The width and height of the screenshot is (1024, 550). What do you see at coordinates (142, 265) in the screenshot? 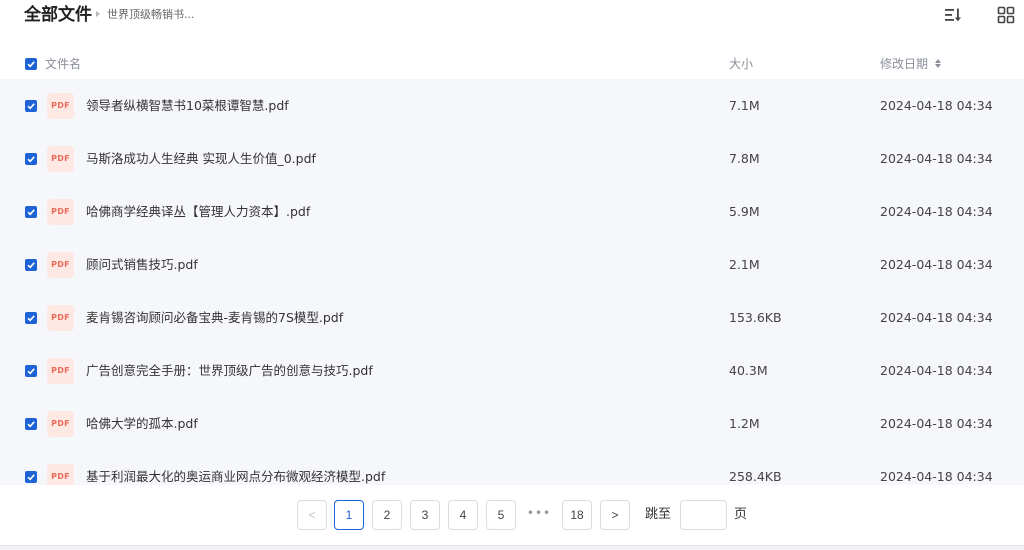
I see `file-name: 顾问式销售技巧.pdf` at bounding box center [142, 265].